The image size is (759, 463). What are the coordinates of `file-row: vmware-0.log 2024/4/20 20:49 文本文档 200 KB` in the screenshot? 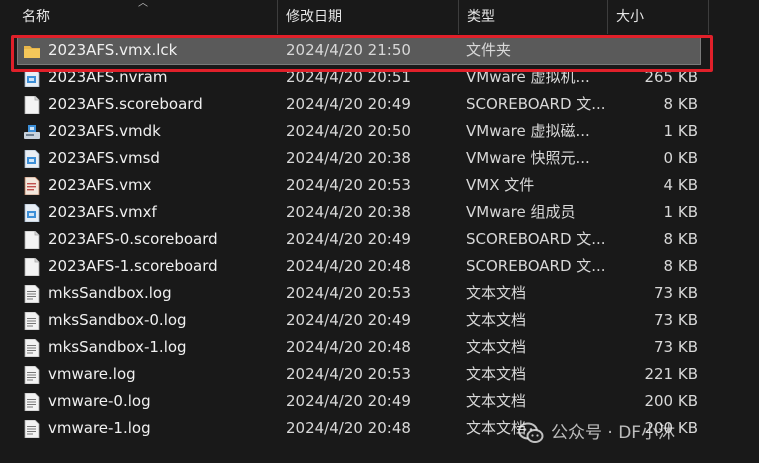 It's located at (379, 400).